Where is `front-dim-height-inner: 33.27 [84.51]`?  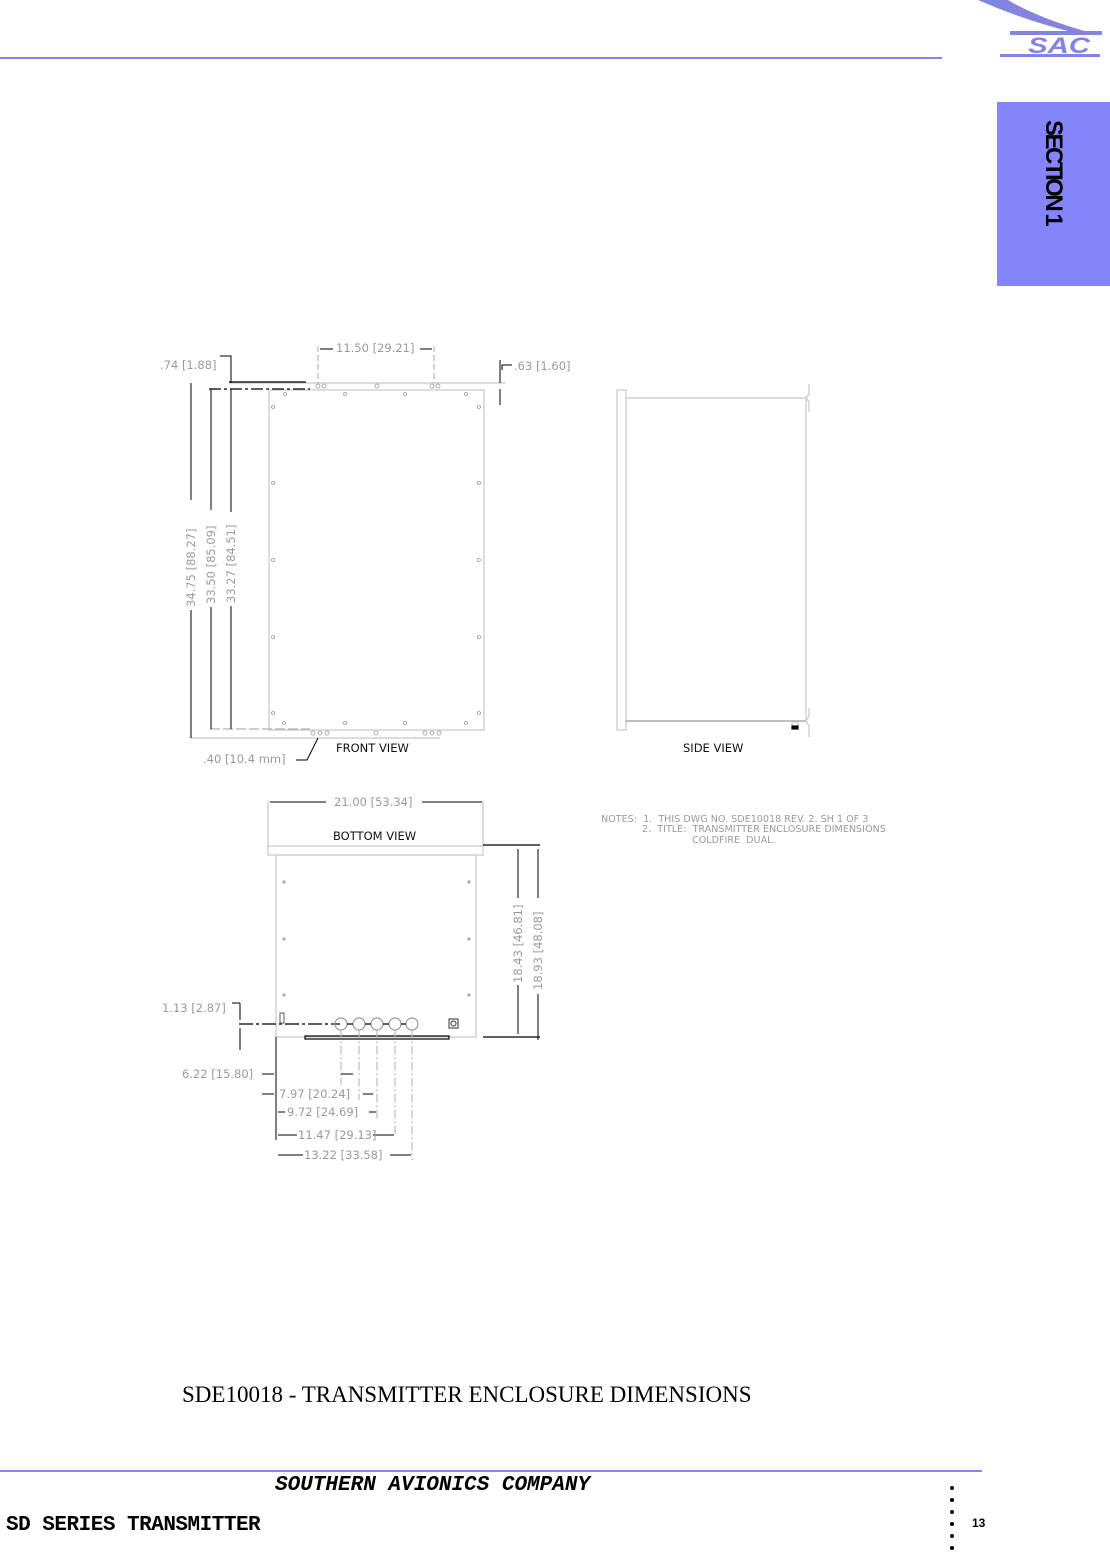 front-dim-height-inner: 33.27 [84.51] is located at coordinates (231, 564).